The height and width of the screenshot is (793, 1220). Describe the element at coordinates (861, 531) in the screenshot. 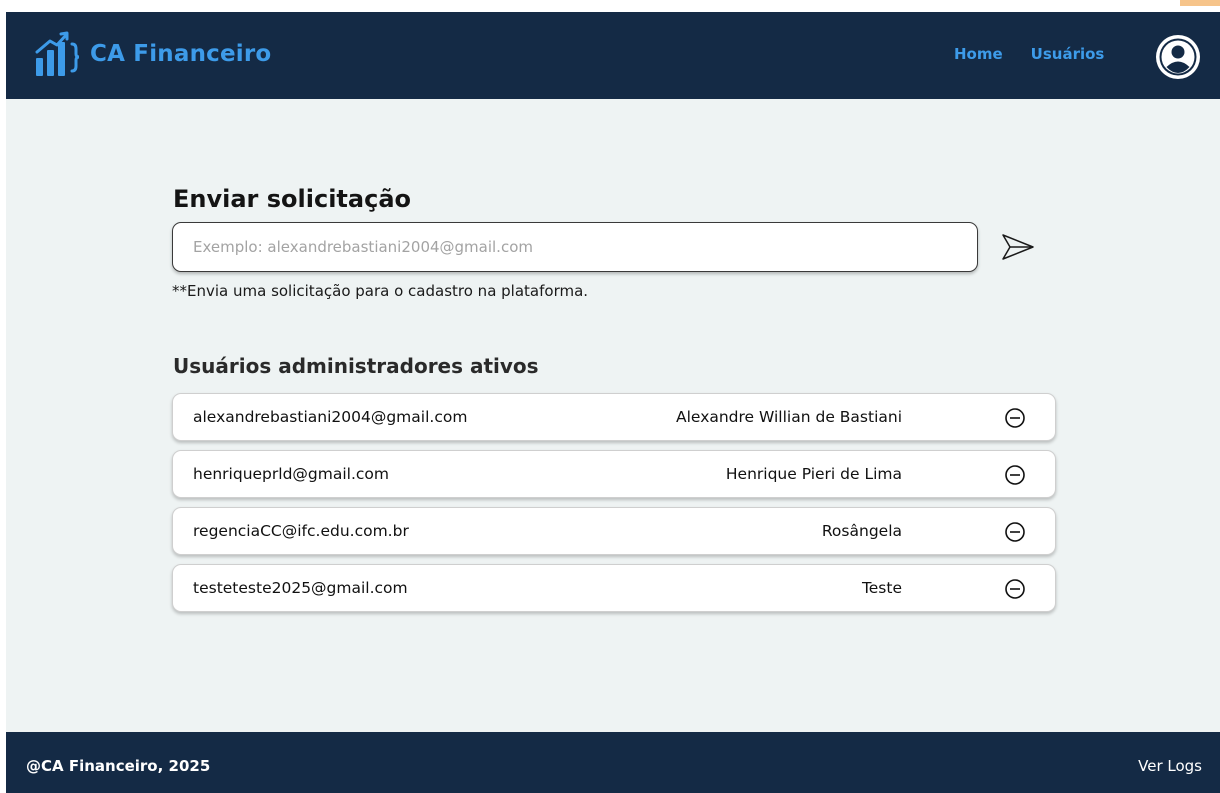

I see `admin-name: Rosângela` at that location.